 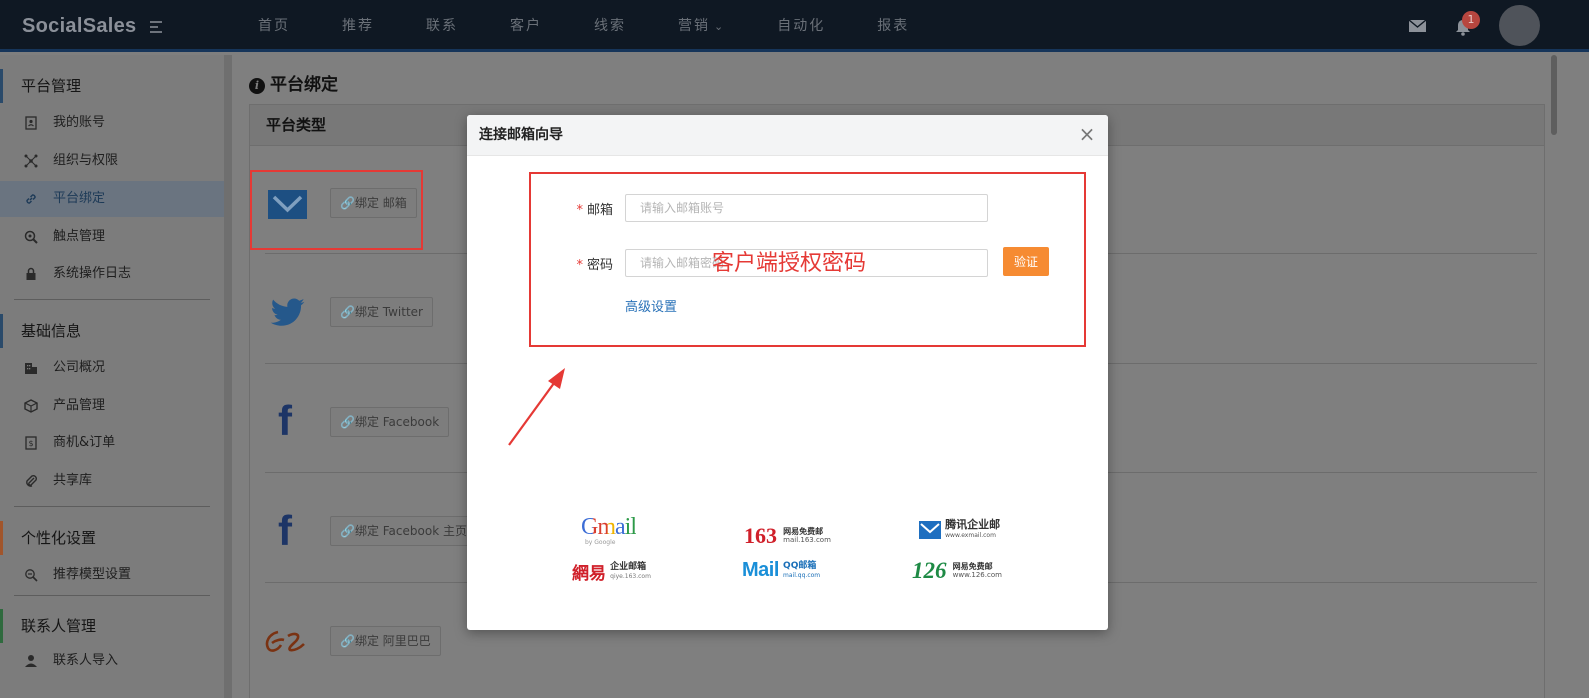 What do you see at coordinates (358, 26) in the screenshot?
I see `nav-recommend: 推荐` at bounding box center [358, 26].